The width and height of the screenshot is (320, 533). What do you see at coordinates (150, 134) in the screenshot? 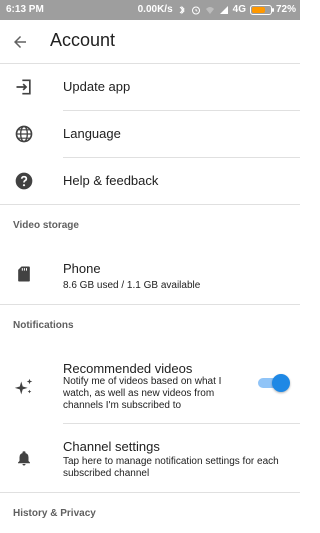
I see `language-row: Language` at bounding box center [150, 134].